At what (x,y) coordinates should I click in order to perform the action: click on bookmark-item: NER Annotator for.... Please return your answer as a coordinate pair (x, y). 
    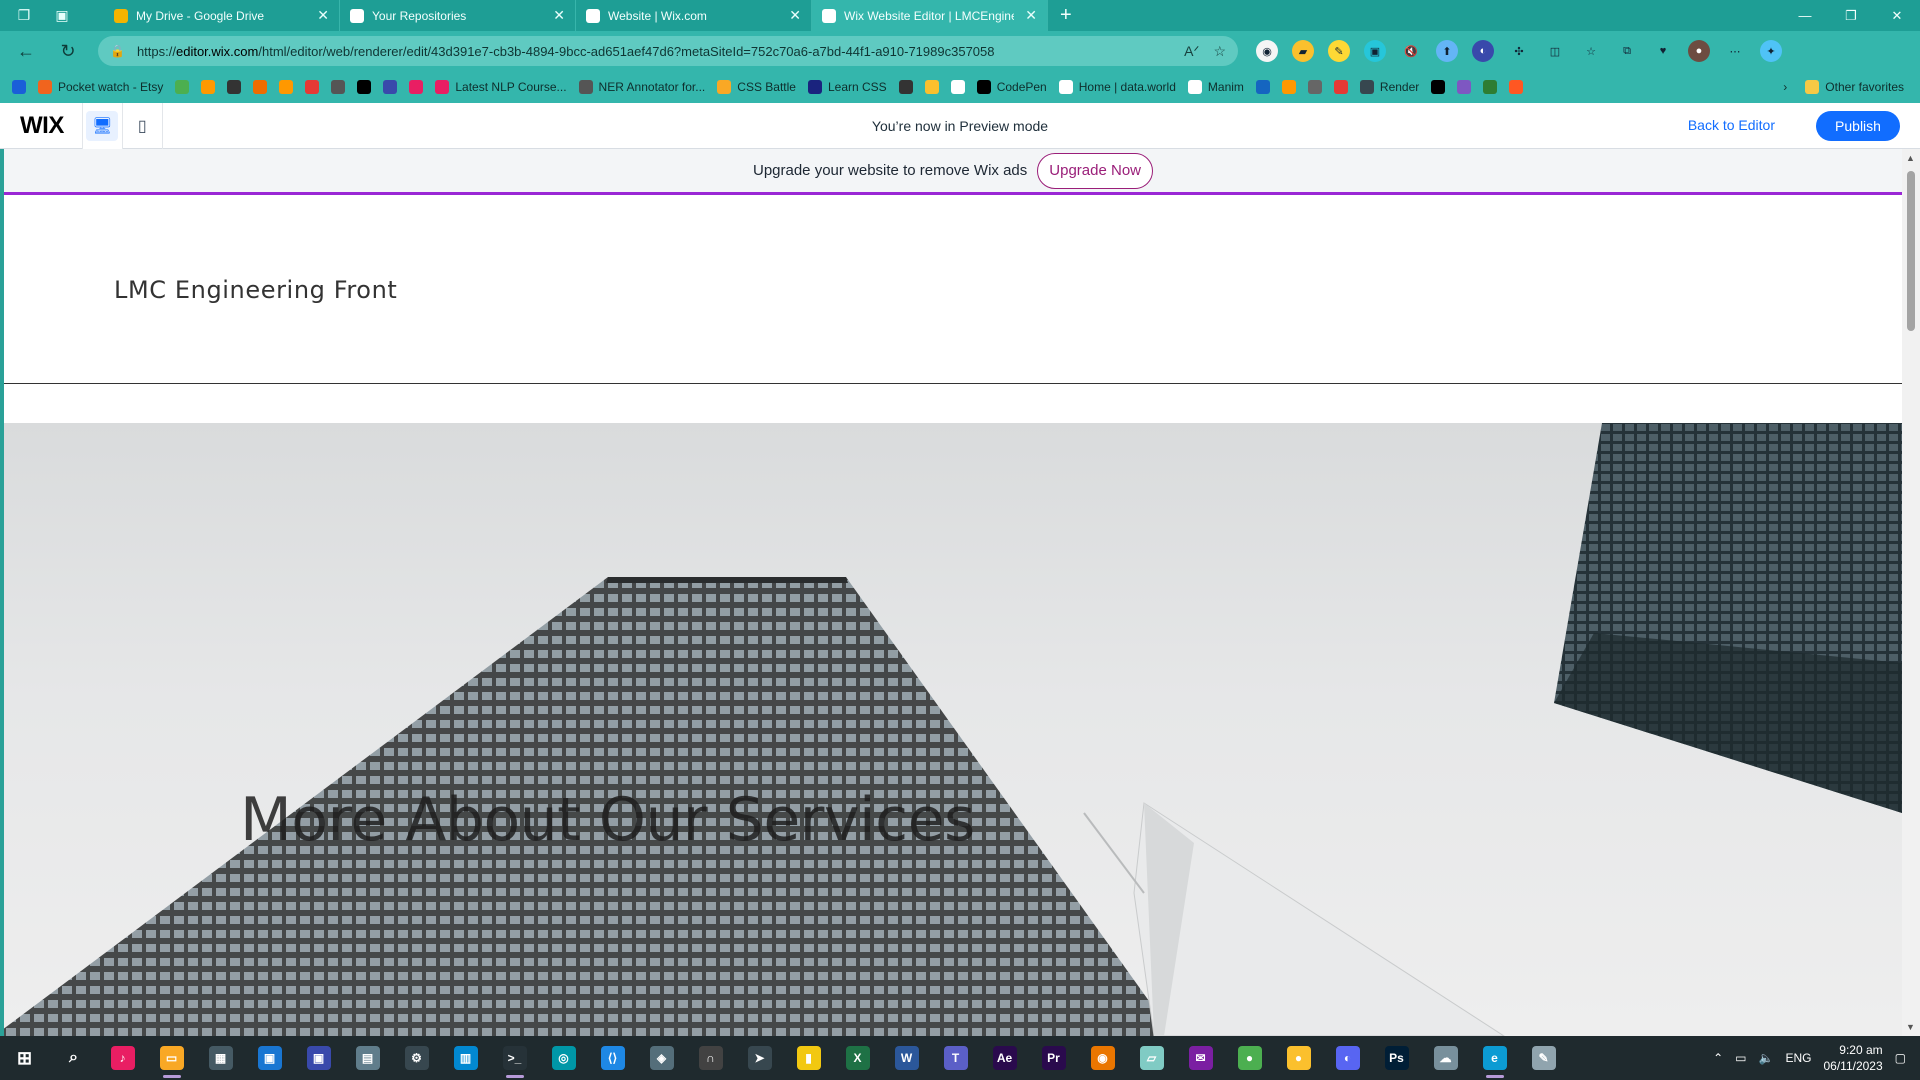
    Looking at the image, I should click on (641, 87).